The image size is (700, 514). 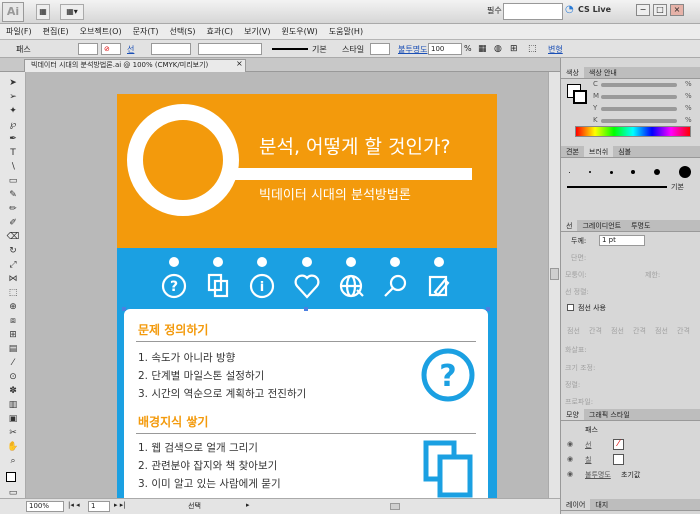 I want to click on scroll-thumb, so click(x=554, y=274).